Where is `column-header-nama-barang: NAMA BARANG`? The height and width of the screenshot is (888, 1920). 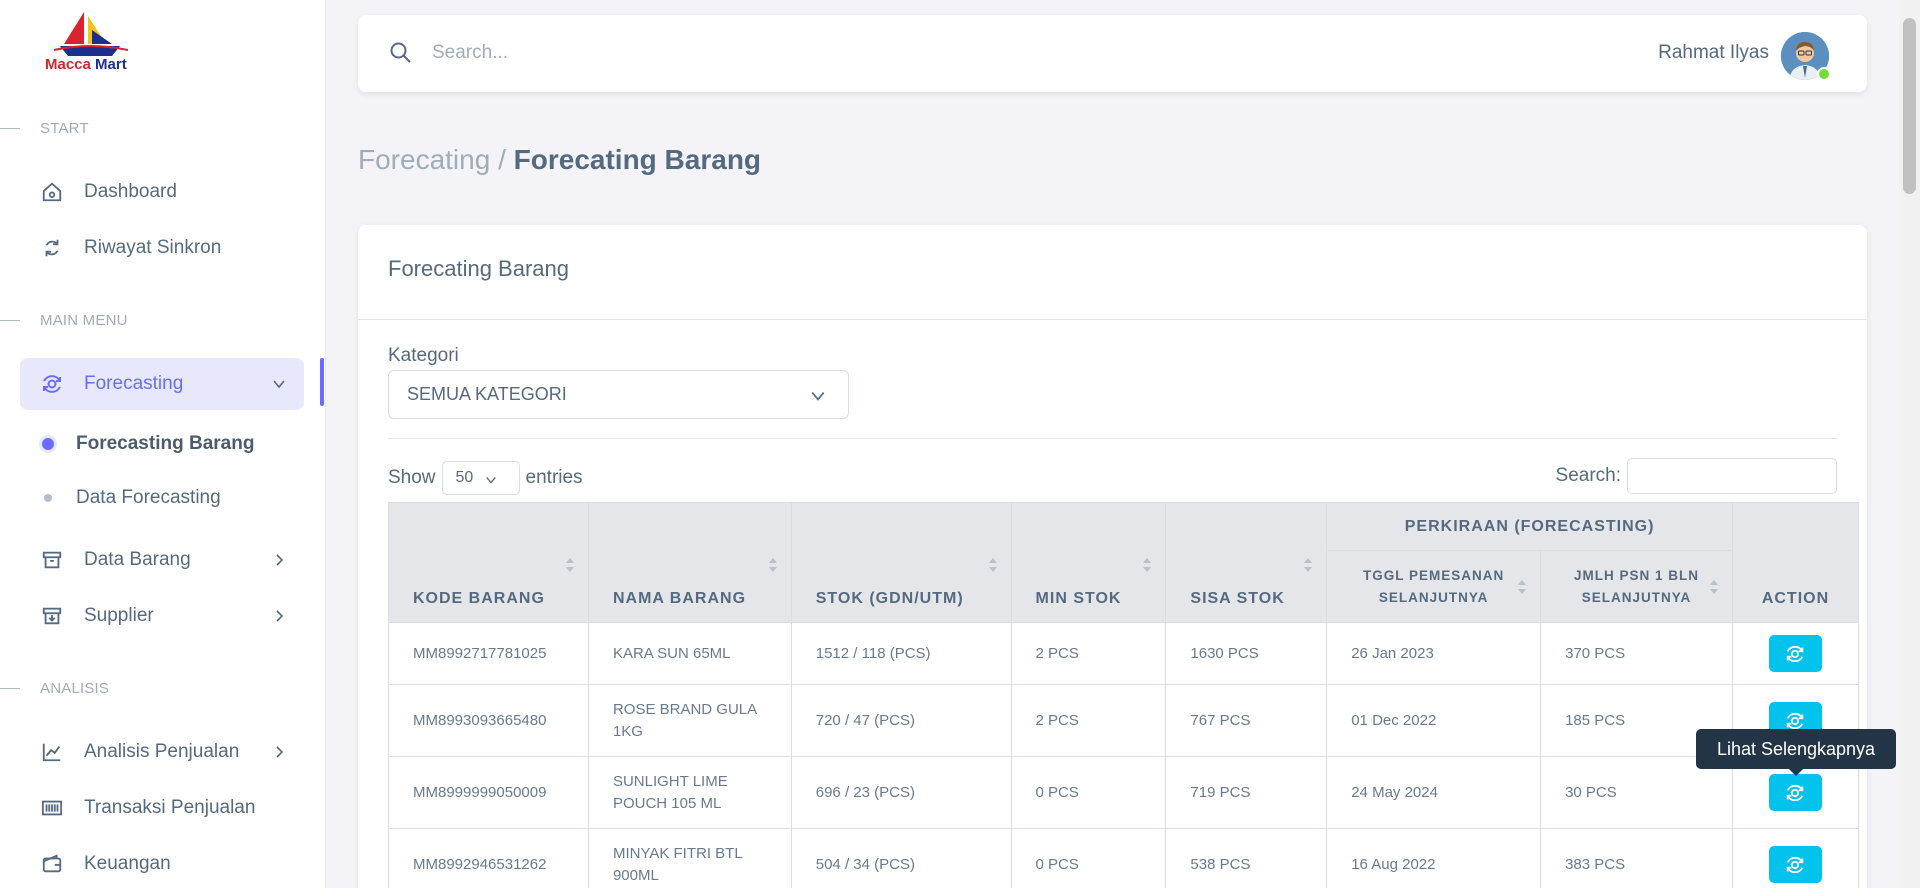
column-header-nama-barang: NAMA BARANG is located at coordinates (689, 562).